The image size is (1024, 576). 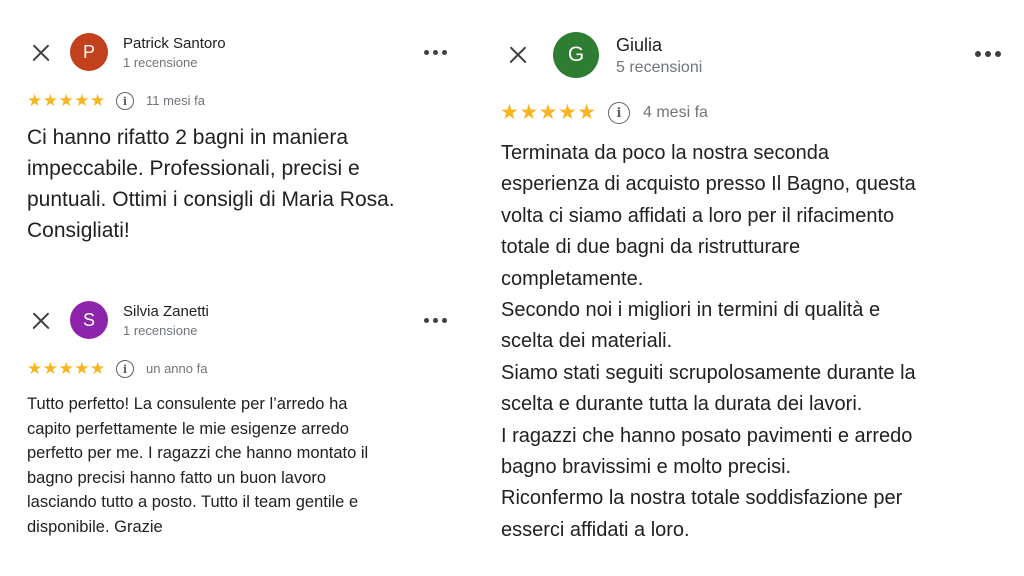 What do you see at coordinates (89, 52) in the screenshot?
I see `avatar: P` at bounding box center [89, 52].